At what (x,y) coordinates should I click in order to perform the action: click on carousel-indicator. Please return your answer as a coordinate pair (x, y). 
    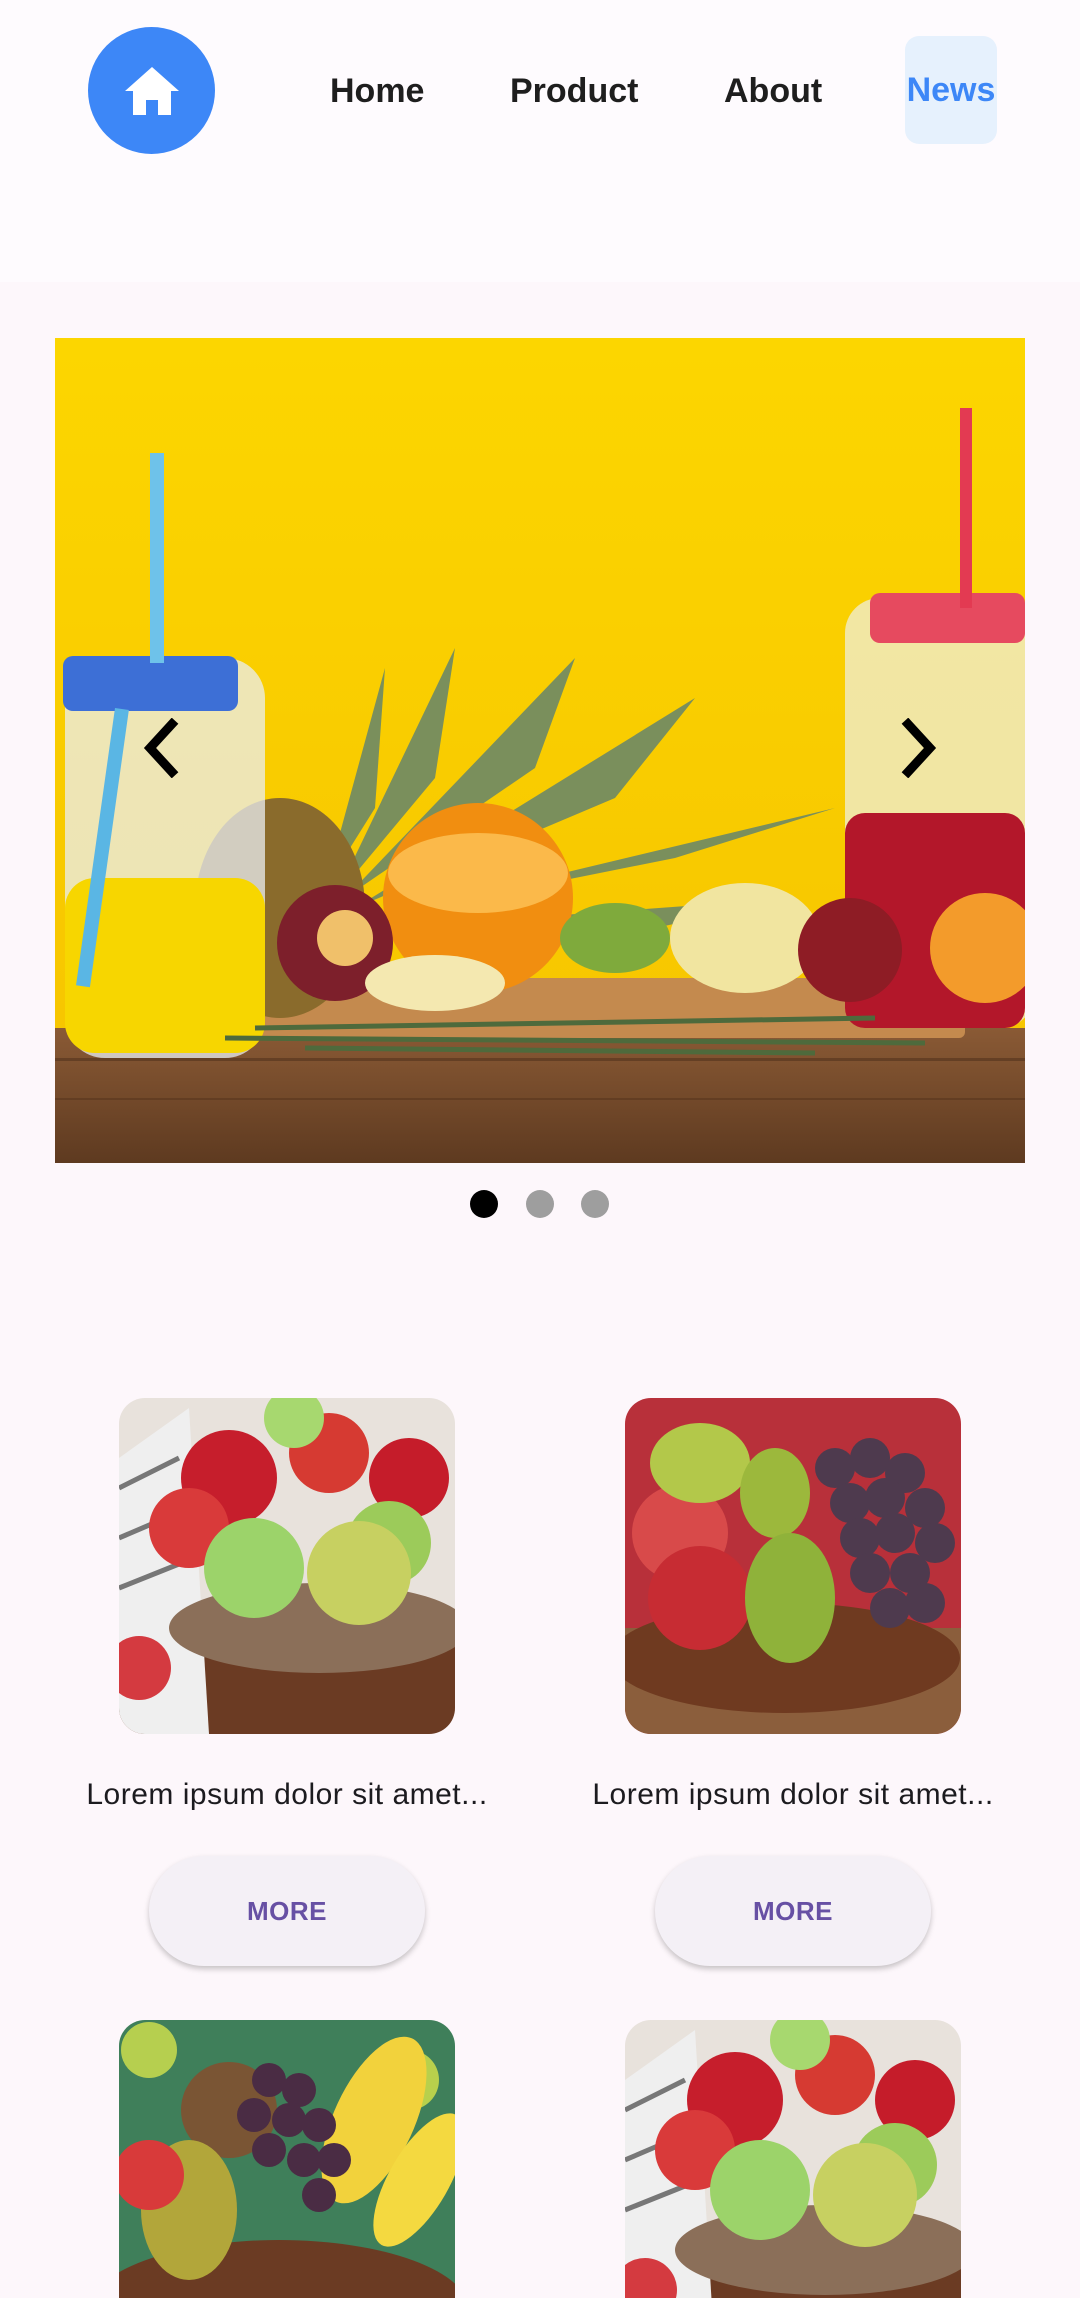
    Looking at the image, I should click on (540, 1204).